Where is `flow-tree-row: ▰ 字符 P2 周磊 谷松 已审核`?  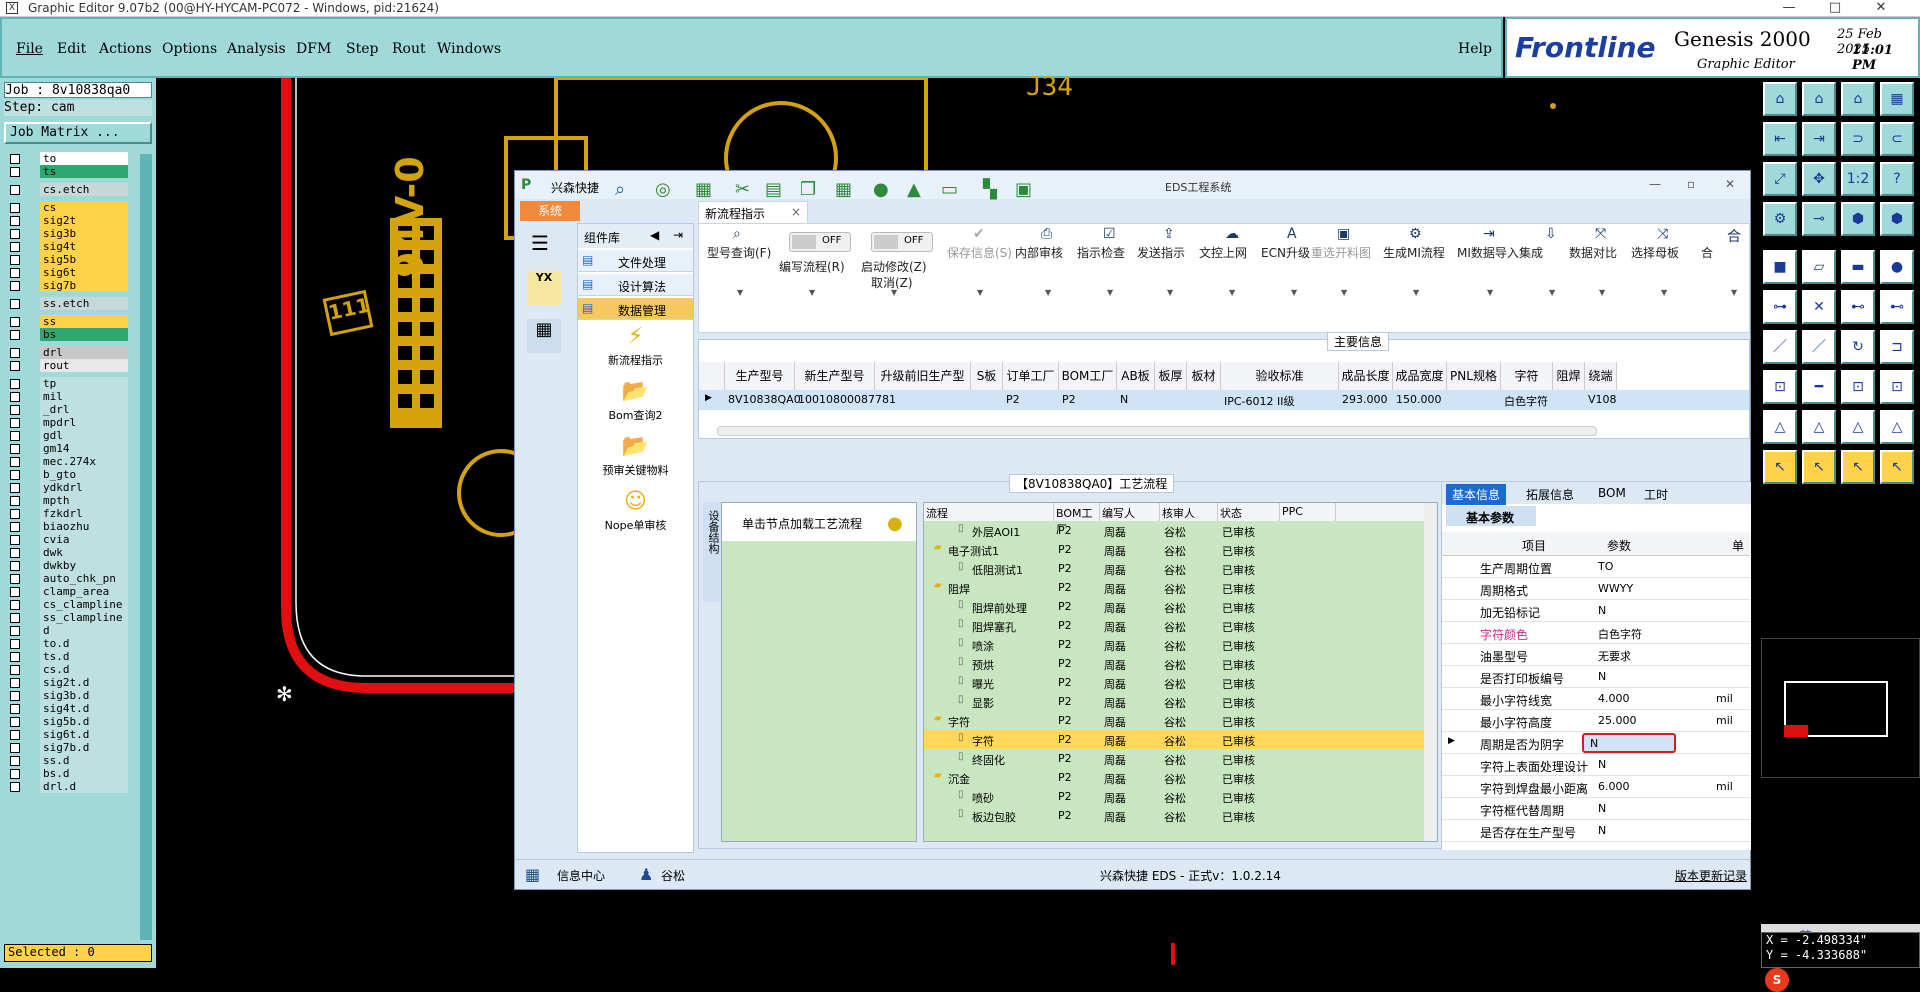 flow-tree-row: ▰ 字符 P2 周磊 谷松 已审核 is located at coordinates (1180, 720).